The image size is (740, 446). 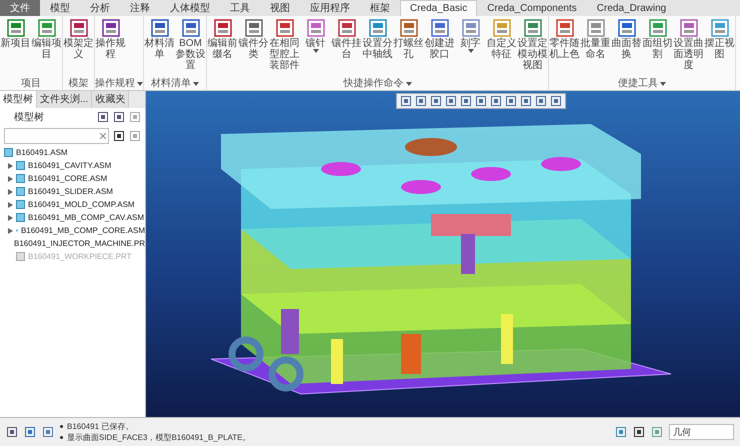 I want to click on group-label: 快捷操作命令, so click(x=377, y=84).